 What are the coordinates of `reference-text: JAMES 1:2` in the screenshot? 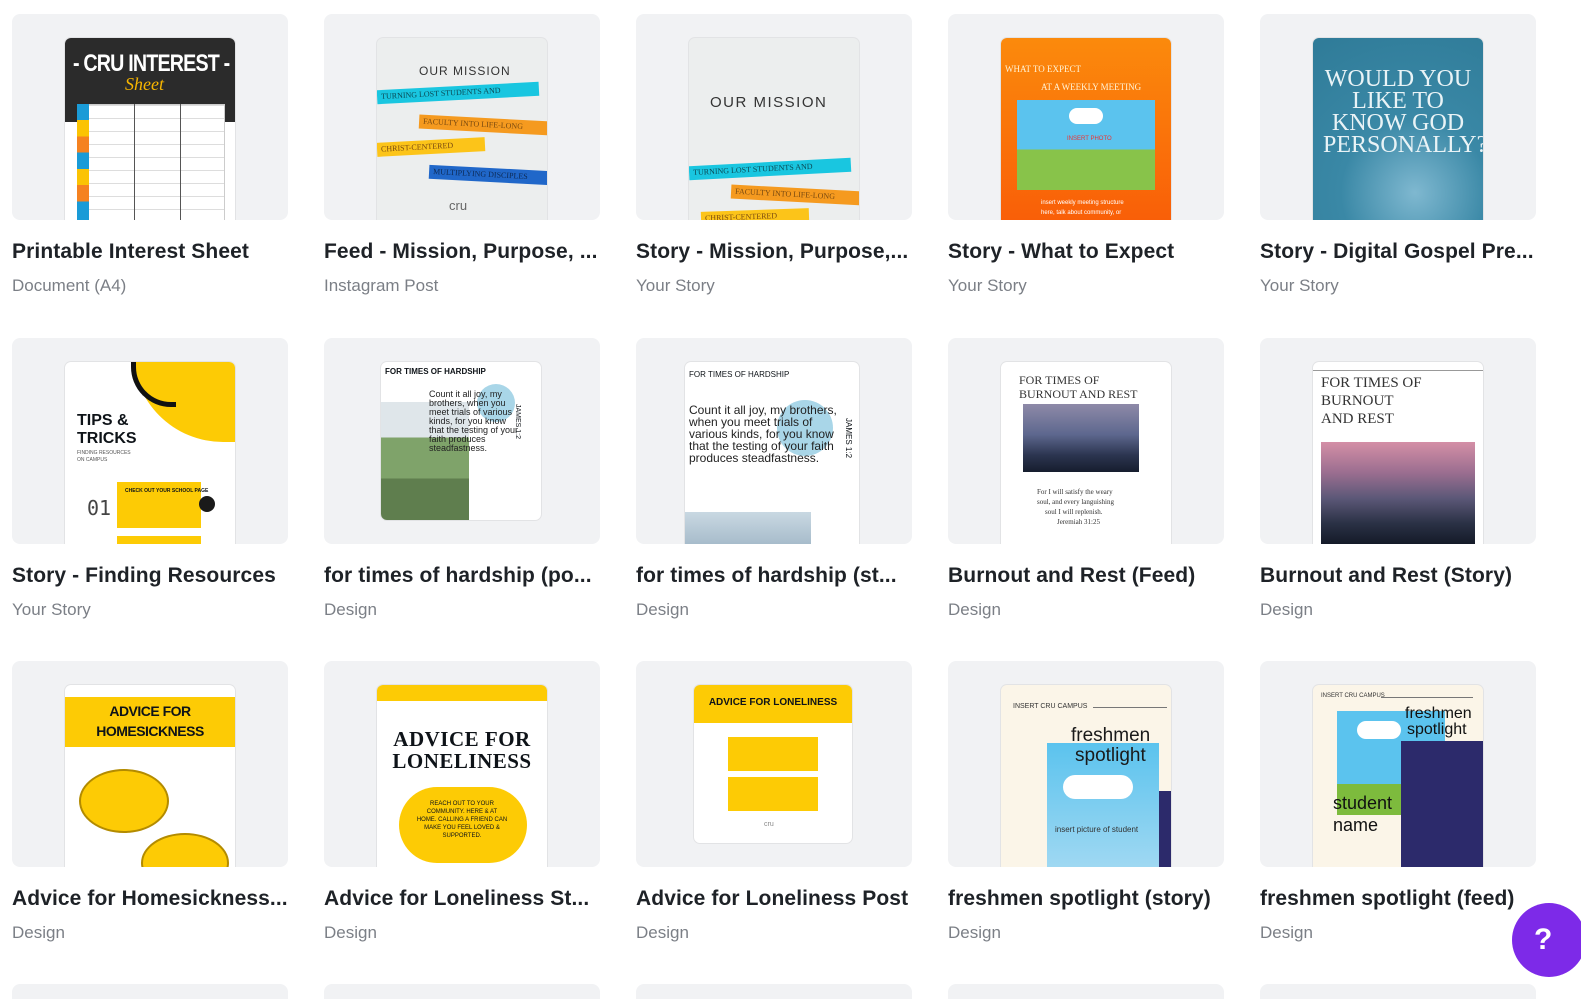 It's located at (848, 438).